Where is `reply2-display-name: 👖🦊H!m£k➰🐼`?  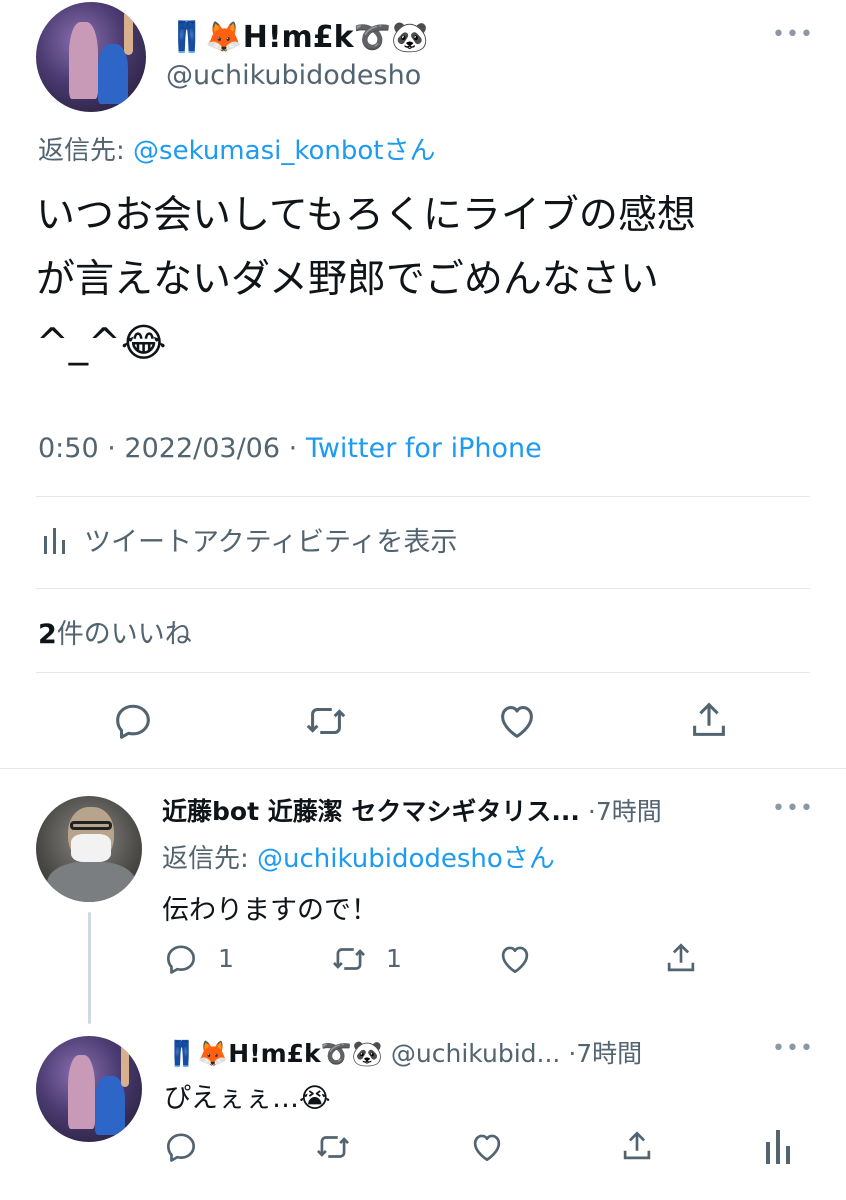 reply2-display-name: 👖🦊H!m£k➰🐼 is located at coordinates (274, 1053).